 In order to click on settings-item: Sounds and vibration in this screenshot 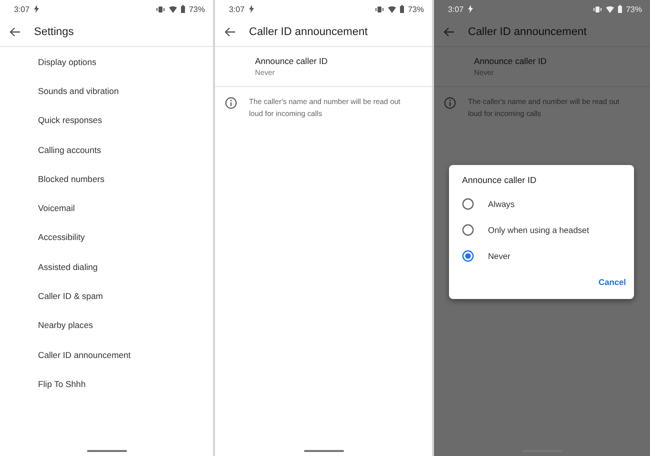, I will do `click(106, 91)`.